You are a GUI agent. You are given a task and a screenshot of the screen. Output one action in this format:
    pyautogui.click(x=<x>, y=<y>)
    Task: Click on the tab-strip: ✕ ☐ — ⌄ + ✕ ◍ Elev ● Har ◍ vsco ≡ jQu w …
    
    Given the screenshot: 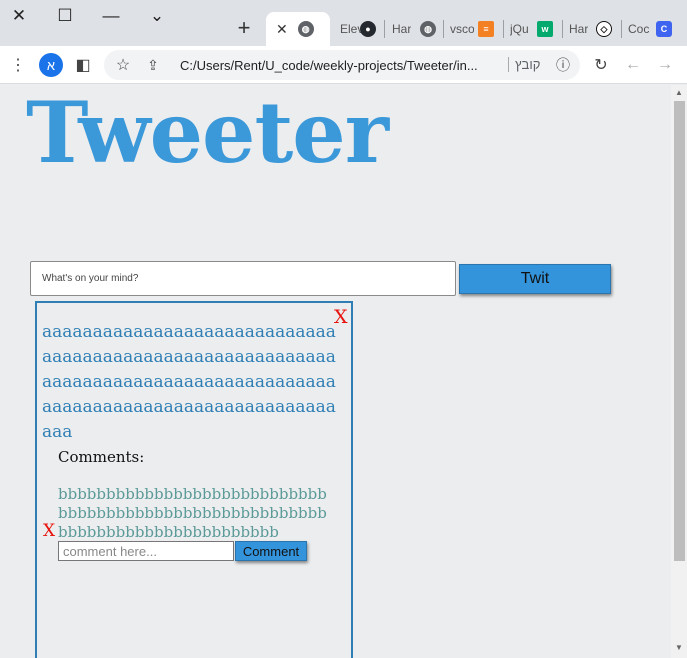 What is the action you would take?
    pyautogui.click(x=343, y=23)
    